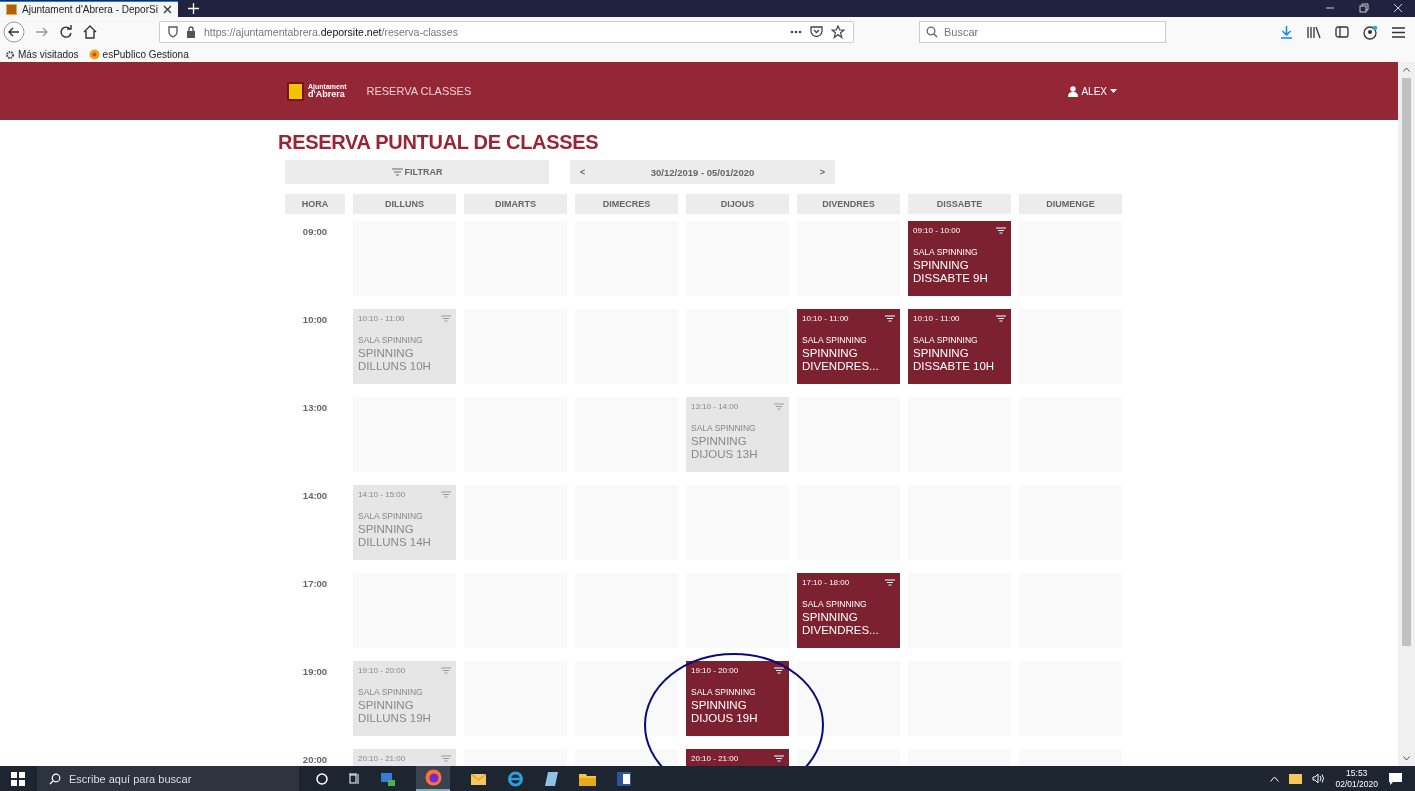 This screenshot has width=1415, height=791. Describe the element at coordinates (725, 448) in the screenshot. I see `class-name: SPINNING DIJOUS 13H` at that location.